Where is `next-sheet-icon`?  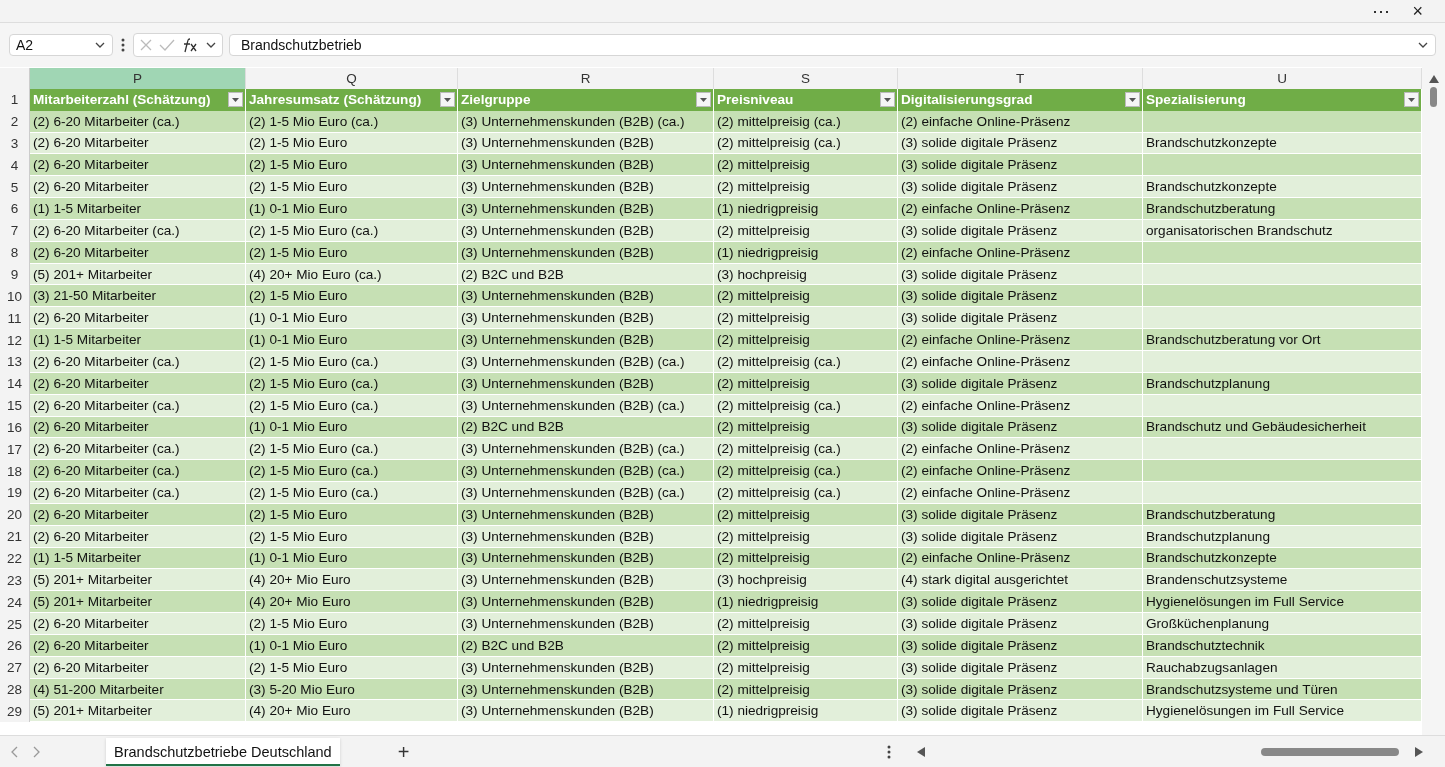
next-sheet-icon is located at coordinates (36, 752).